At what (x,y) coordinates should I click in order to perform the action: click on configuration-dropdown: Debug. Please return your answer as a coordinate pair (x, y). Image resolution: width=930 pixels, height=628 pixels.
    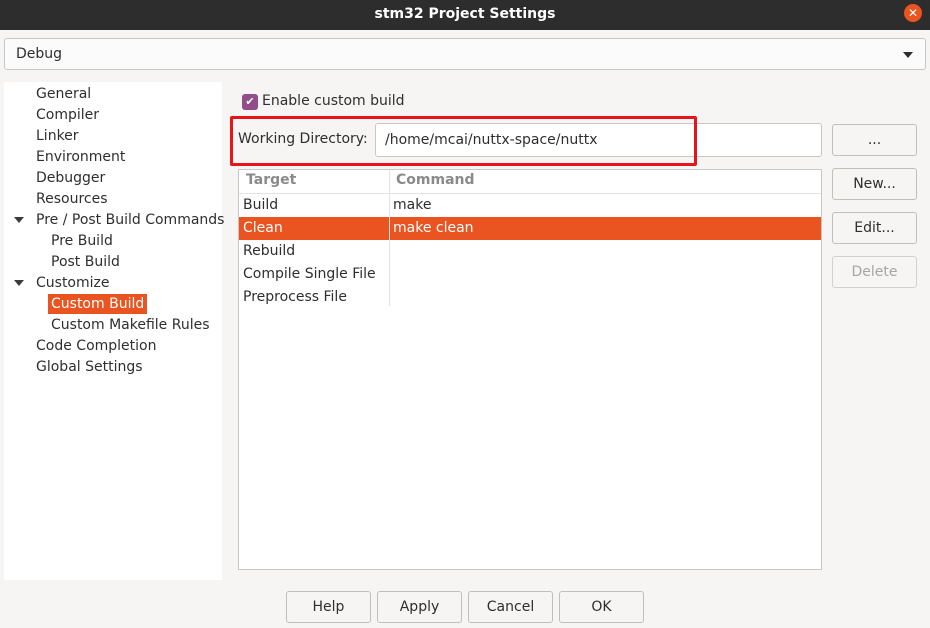
    Looking at the image, I should click on (465, 54).